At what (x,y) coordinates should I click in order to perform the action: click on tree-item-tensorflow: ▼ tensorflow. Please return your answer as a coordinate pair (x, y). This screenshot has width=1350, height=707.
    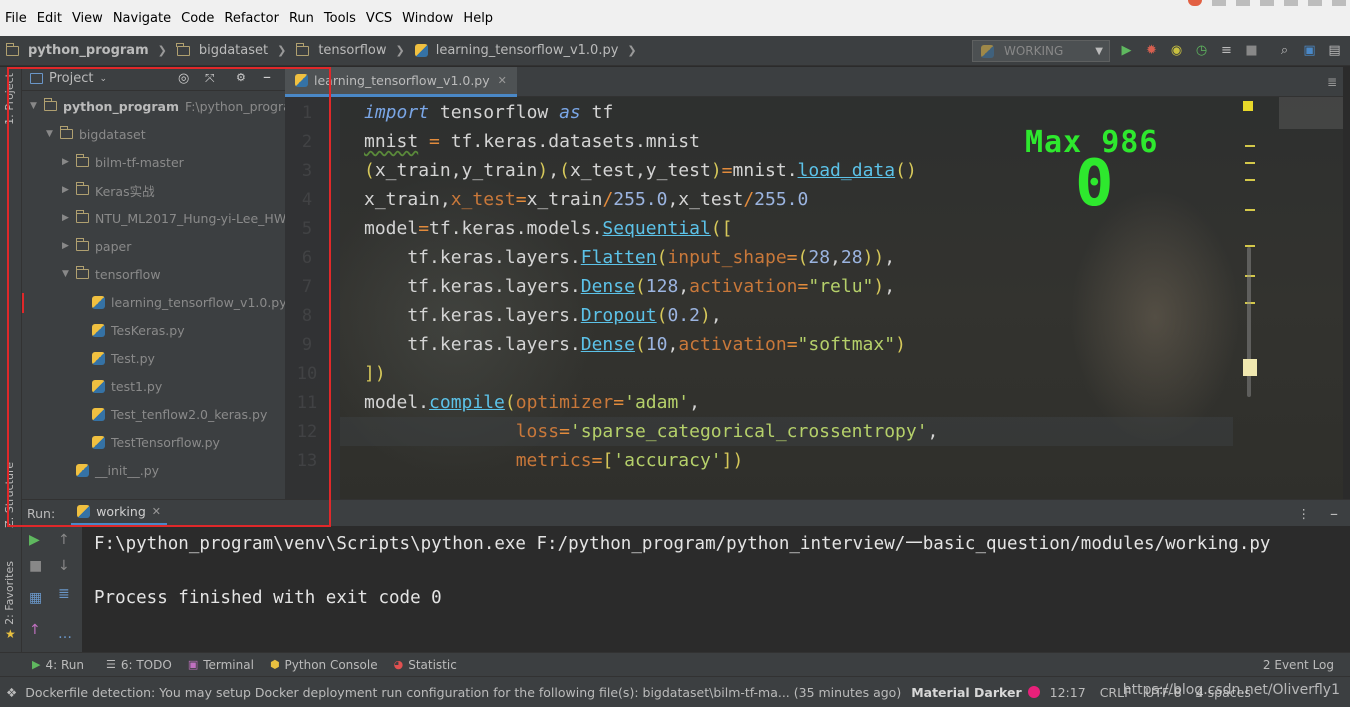
    Looking at the image, I should click on (111, 274).